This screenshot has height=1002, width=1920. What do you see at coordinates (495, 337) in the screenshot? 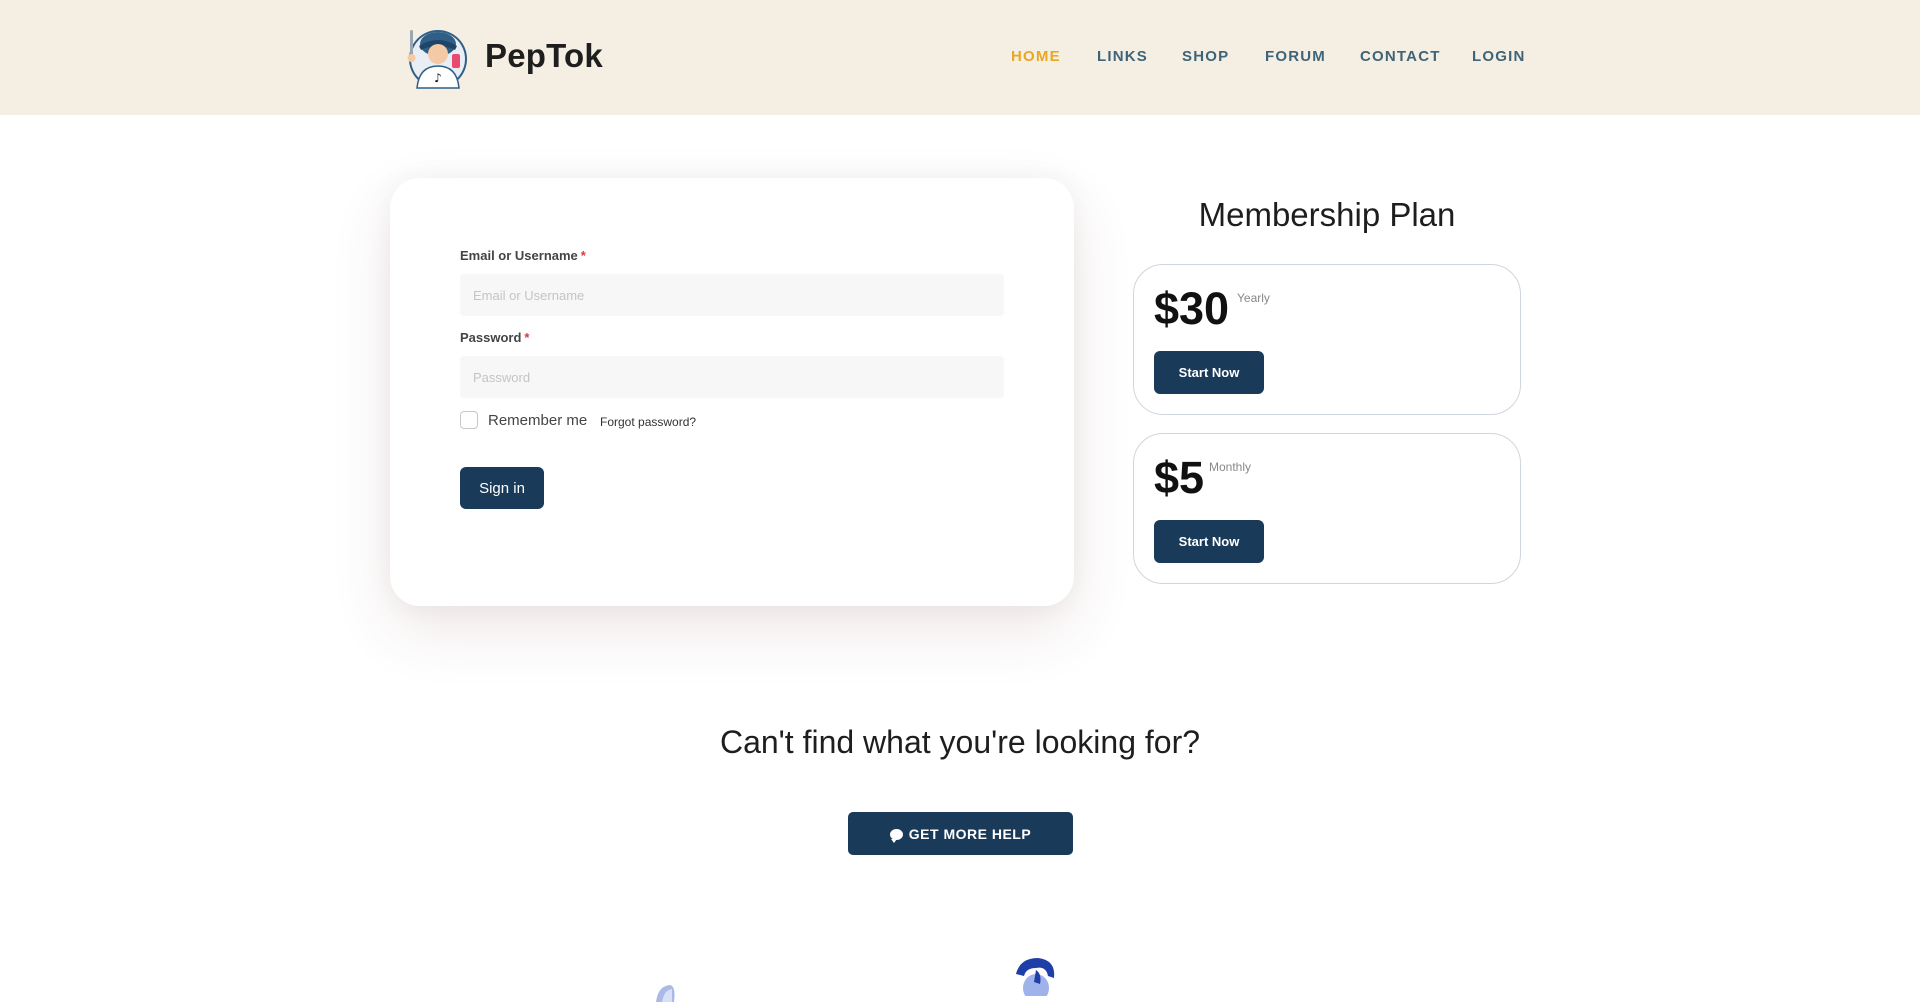
I see `password-label: Password *` at bounding box center [495, 337].